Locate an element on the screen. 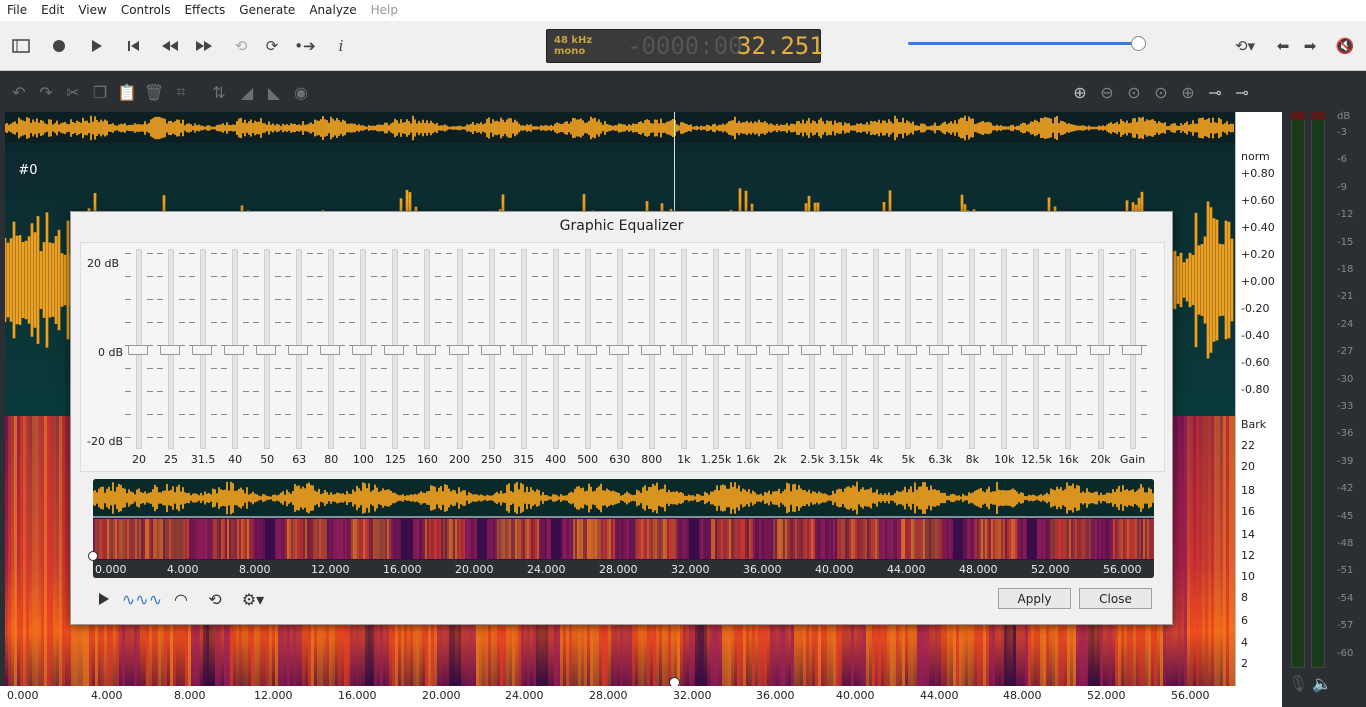 The height and width of the screenshot is (707, 1366). redo-icon: ↷ is located at coordinates (46, 92).